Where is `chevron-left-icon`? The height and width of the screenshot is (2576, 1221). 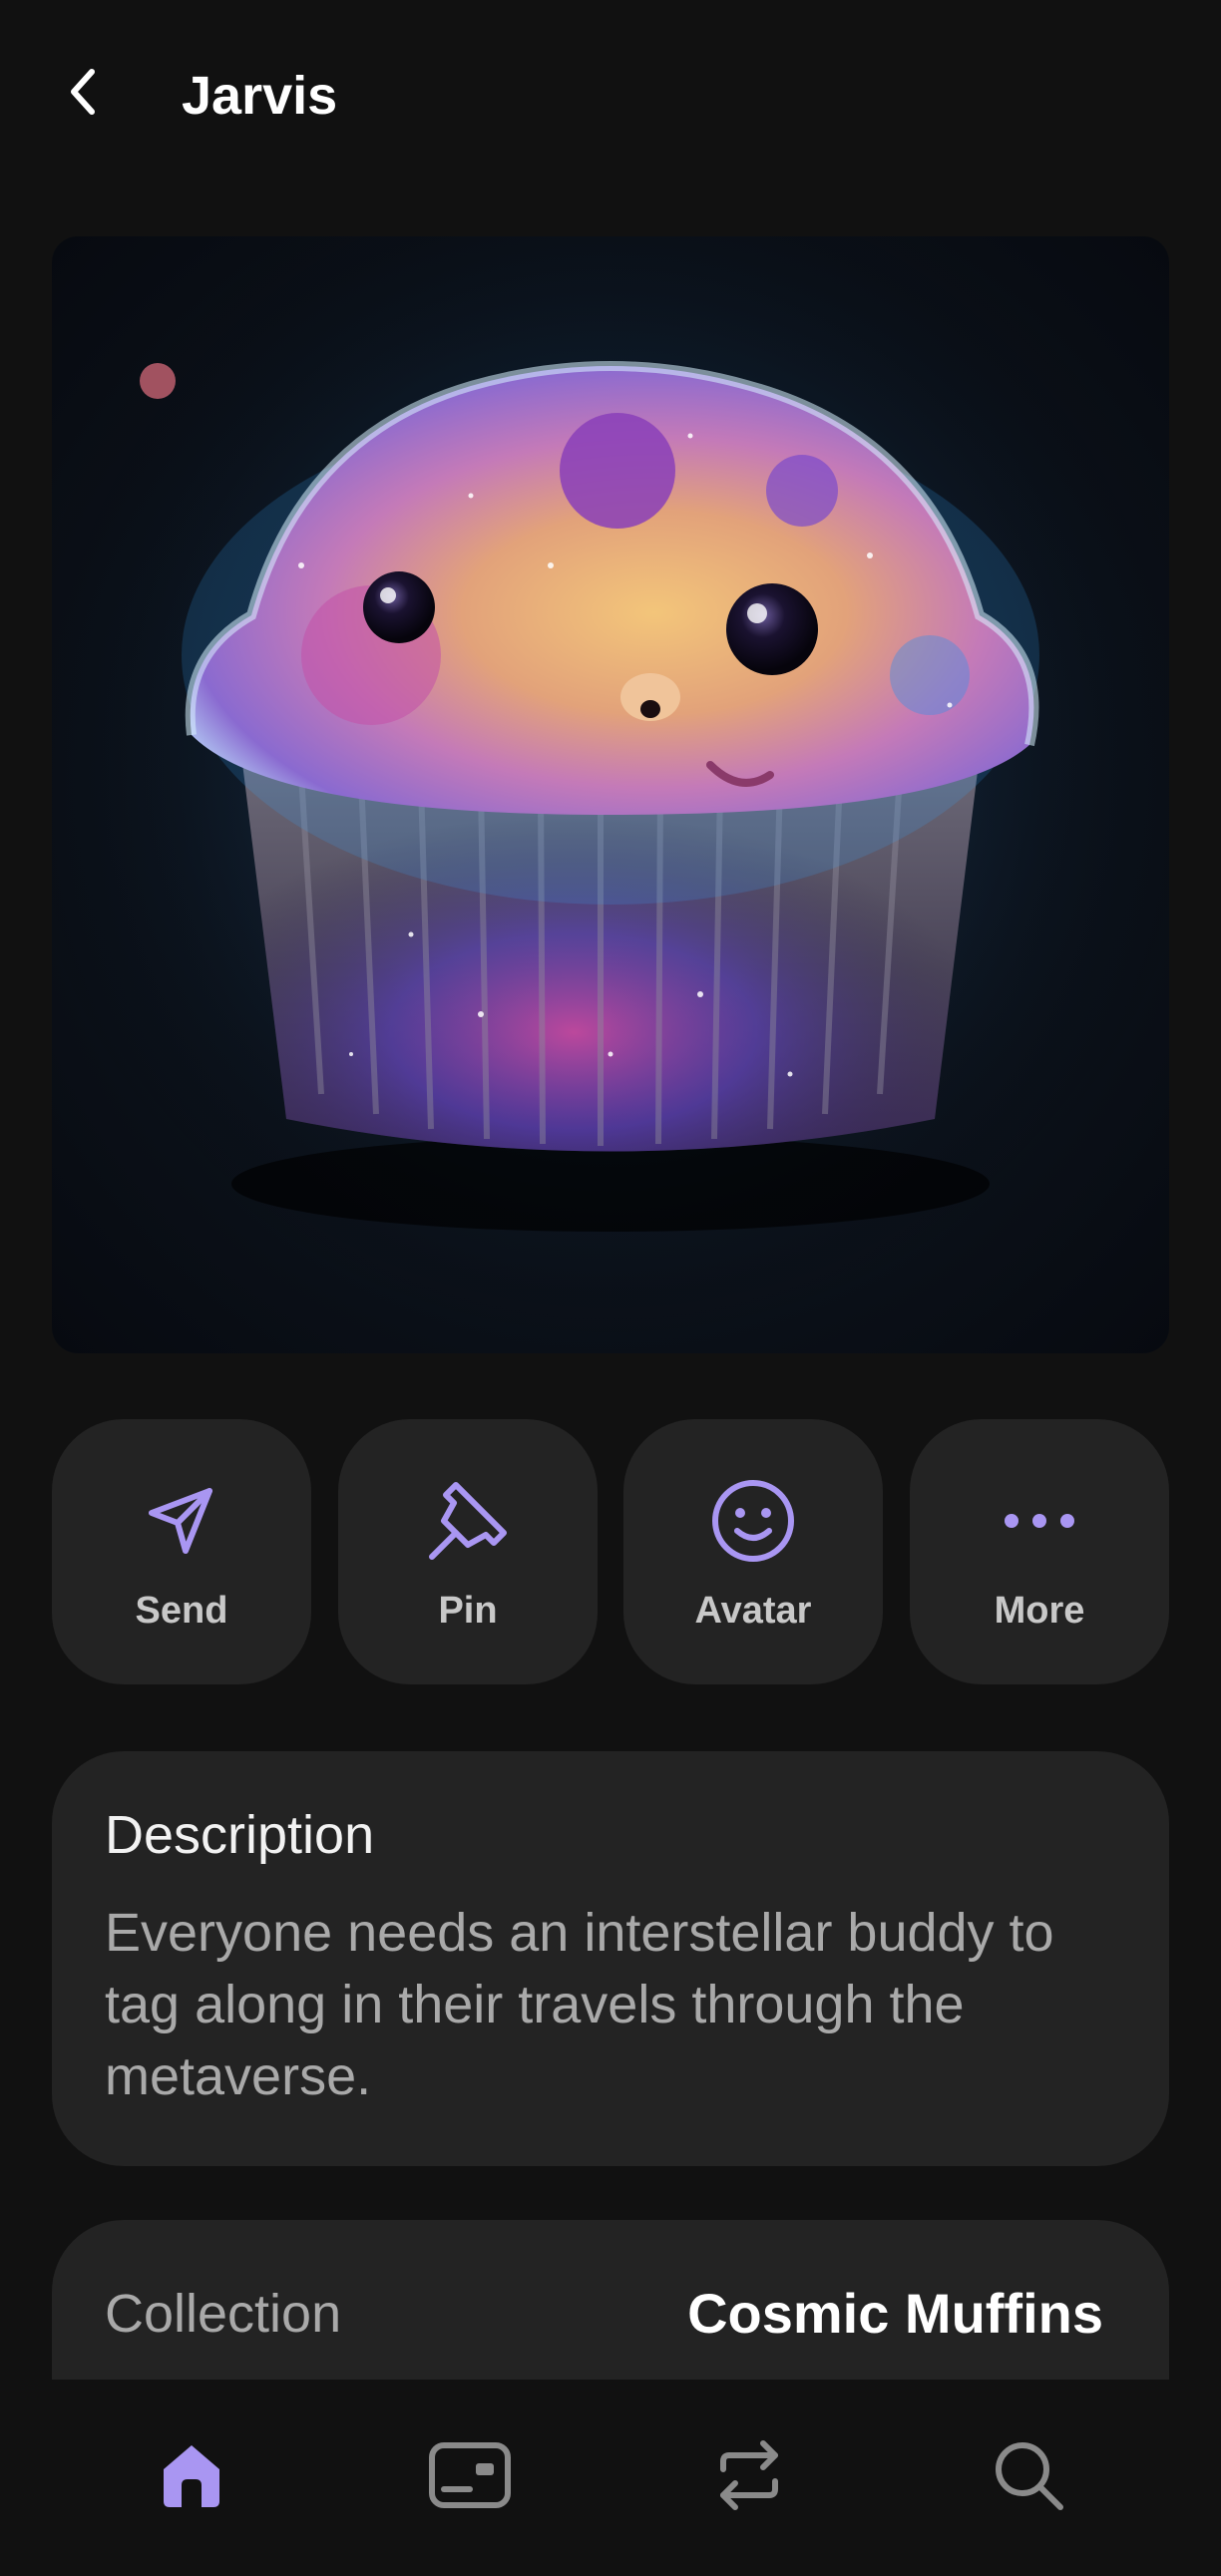
chevron-left-icon is located at coordinates (83, 92).